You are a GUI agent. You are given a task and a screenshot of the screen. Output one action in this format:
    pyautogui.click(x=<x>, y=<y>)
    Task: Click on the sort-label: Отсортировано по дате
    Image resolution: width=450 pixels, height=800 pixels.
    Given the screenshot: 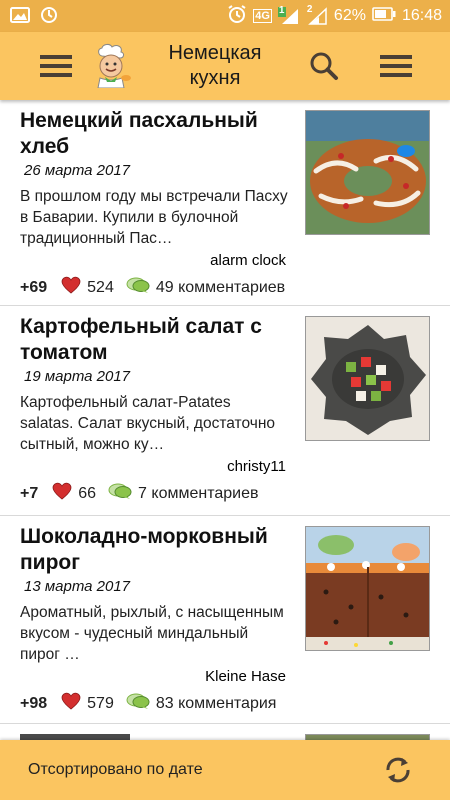 What is the action you would take?
    pyautogui.click(x=115, y=770)
    